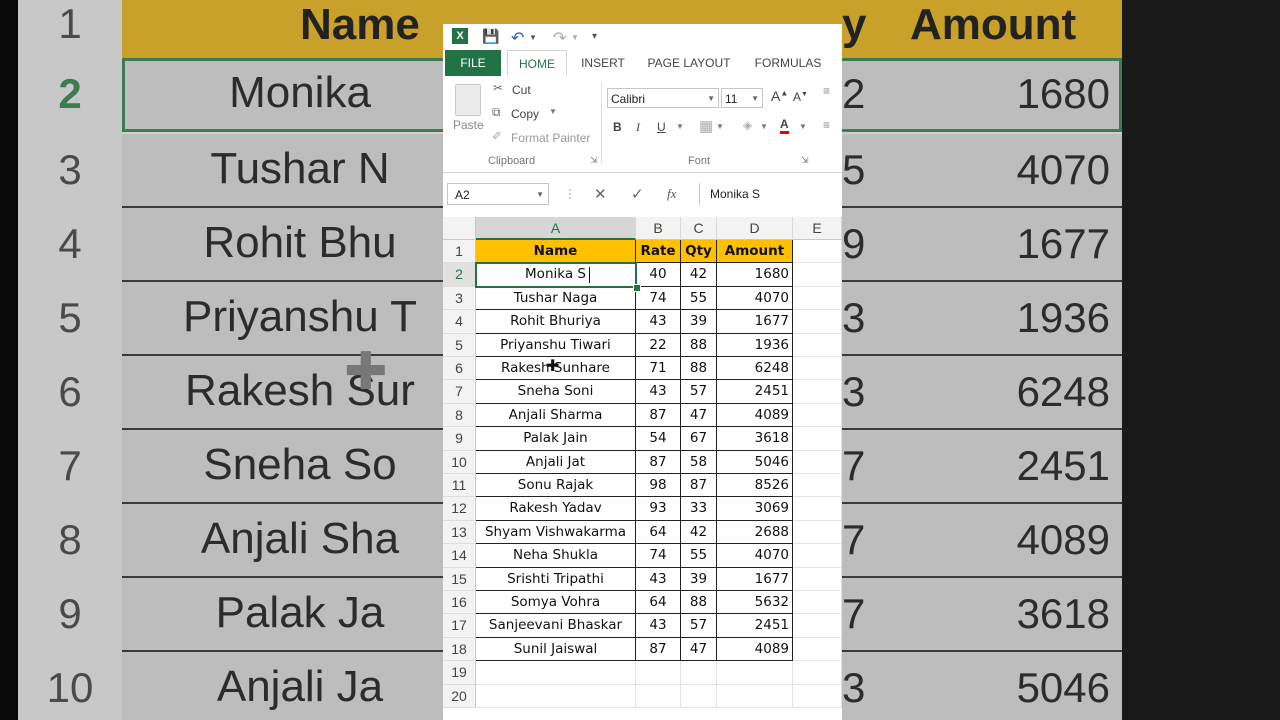 The height and width of the screenshot is (720, 1280). I want to click on row-header: 5, so click(459, 345).